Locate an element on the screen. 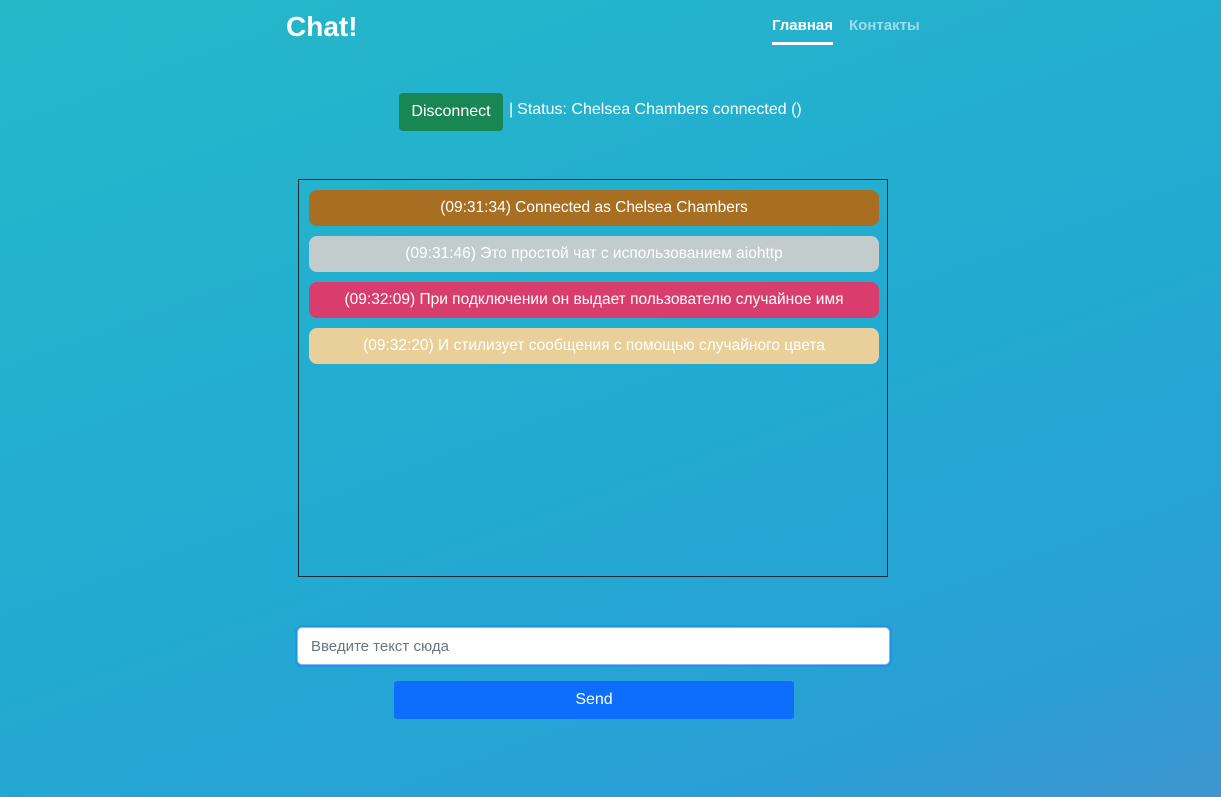  message-input is located at coordinates (593, 646).